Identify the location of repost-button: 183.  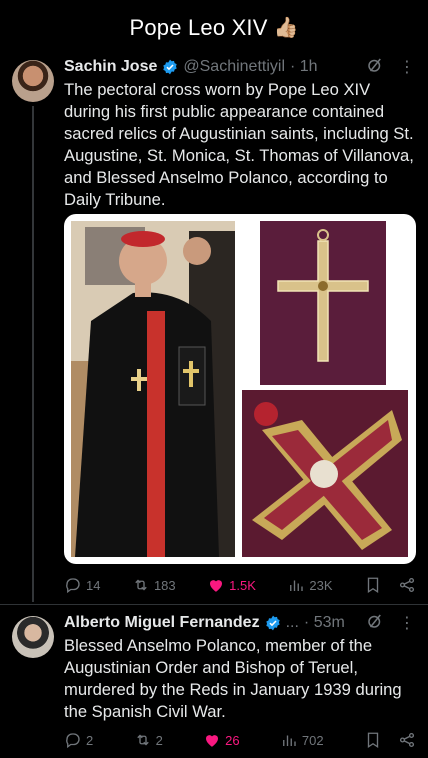
(154, 585).